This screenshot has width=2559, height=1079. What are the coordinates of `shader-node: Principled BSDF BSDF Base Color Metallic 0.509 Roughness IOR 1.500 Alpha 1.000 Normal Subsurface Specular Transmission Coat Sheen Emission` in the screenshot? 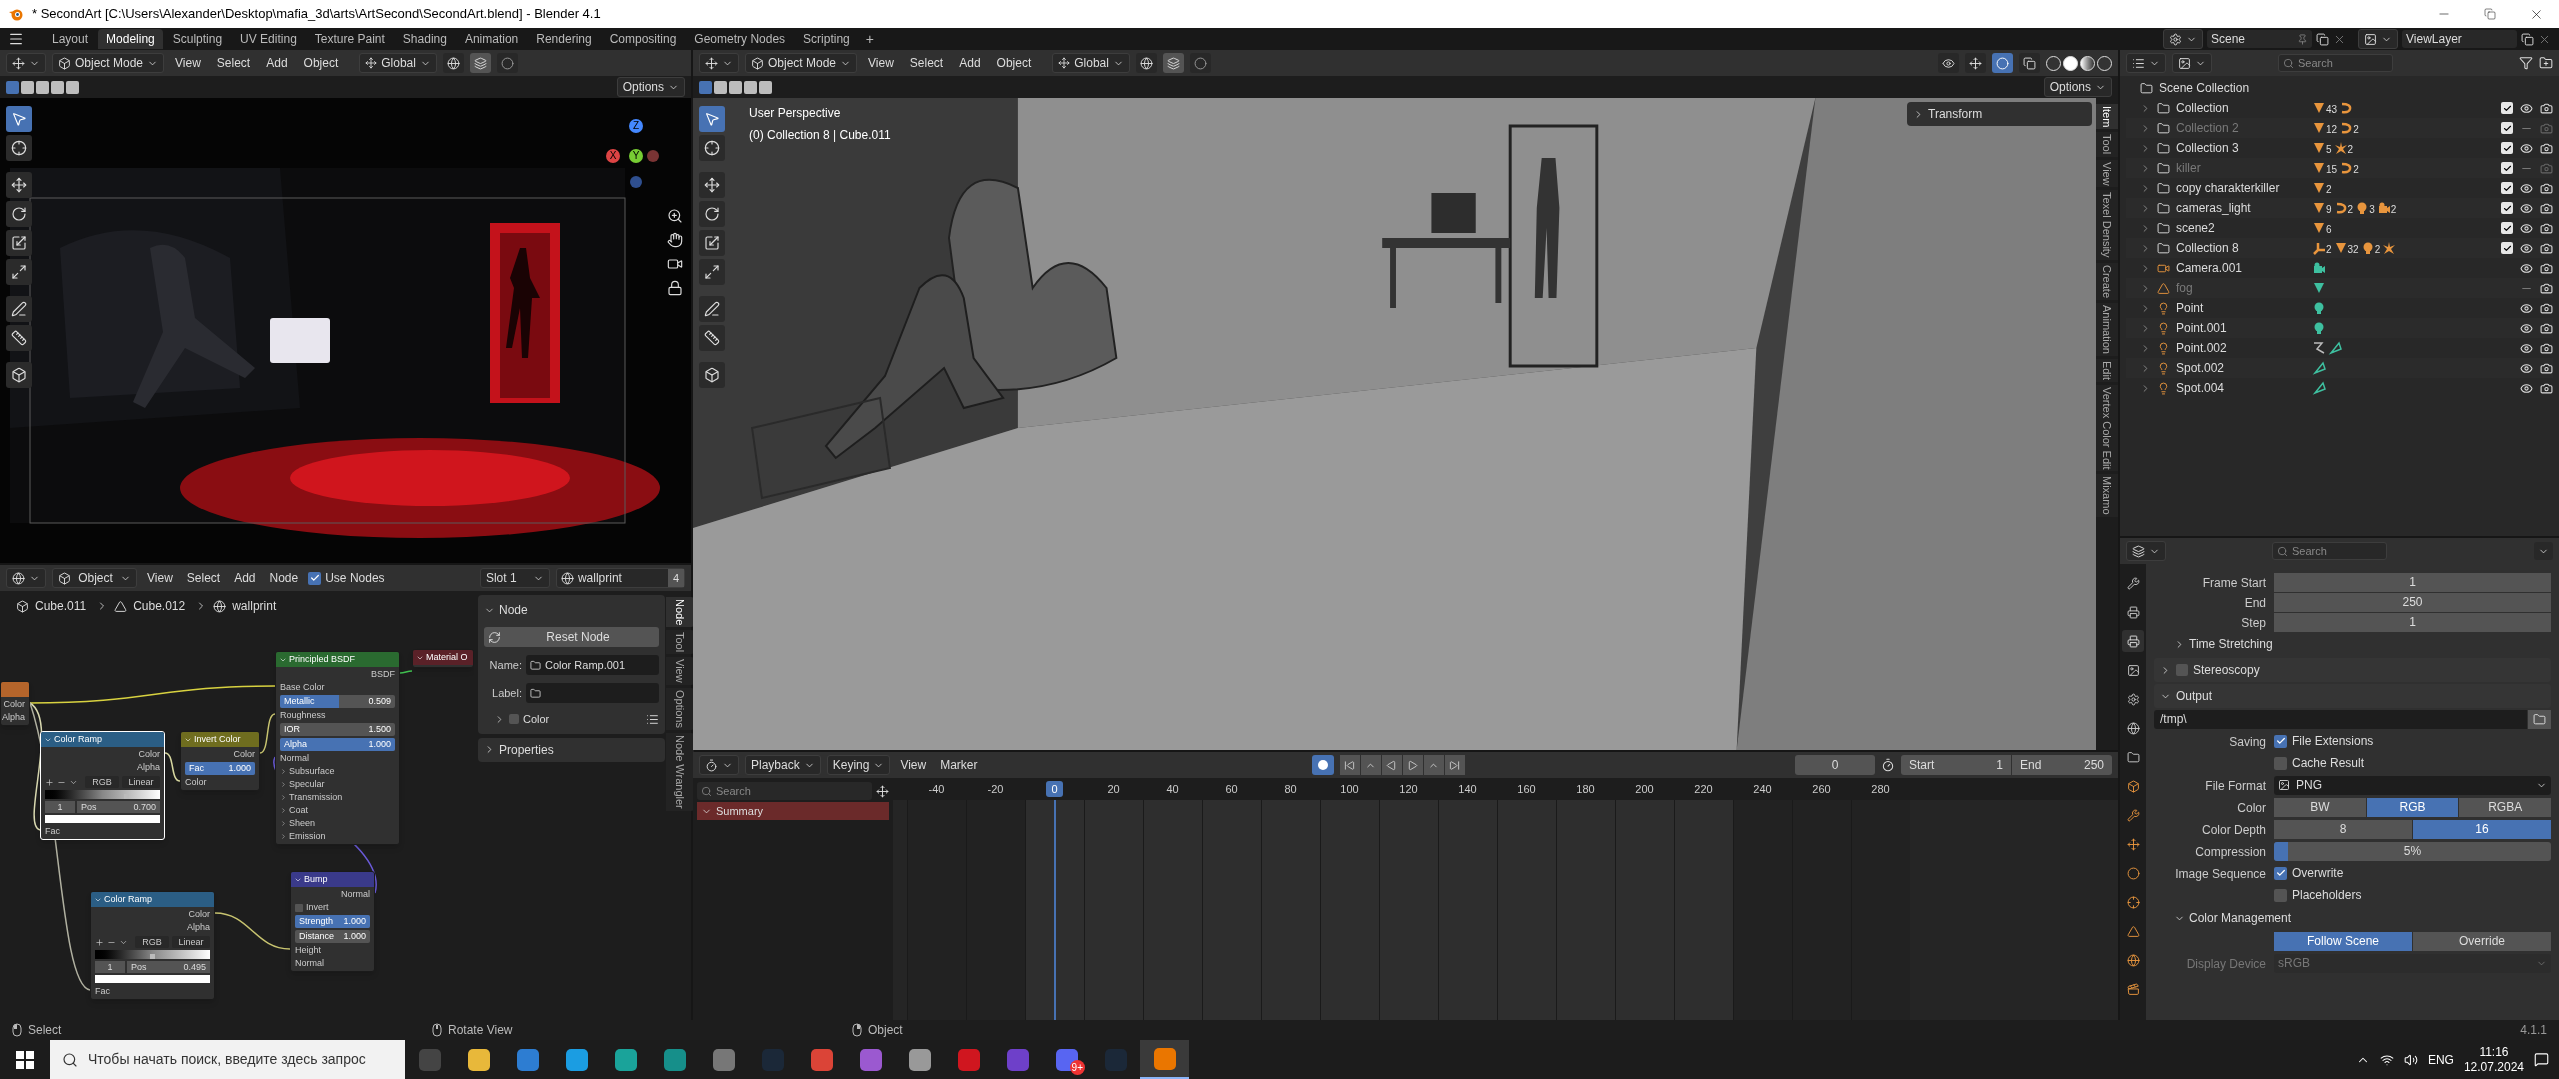 It's located at (337, 748).